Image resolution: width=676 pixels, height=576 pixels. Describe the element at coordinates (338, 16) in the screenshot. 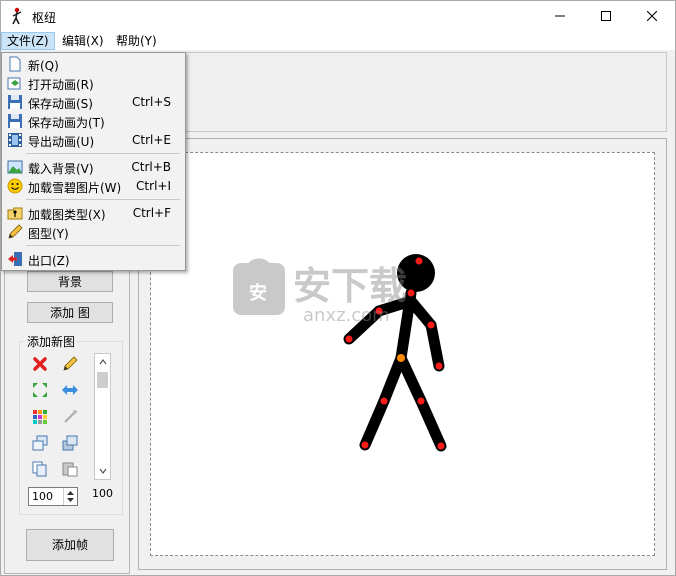

I see `title-bar: 枢纽` at that location.